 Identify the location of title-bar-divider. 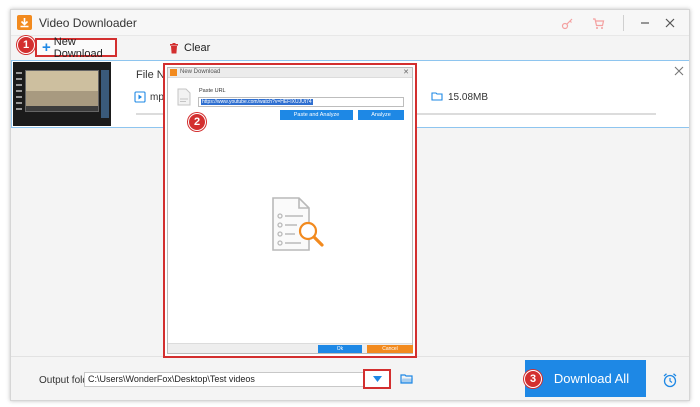
(623, 23).